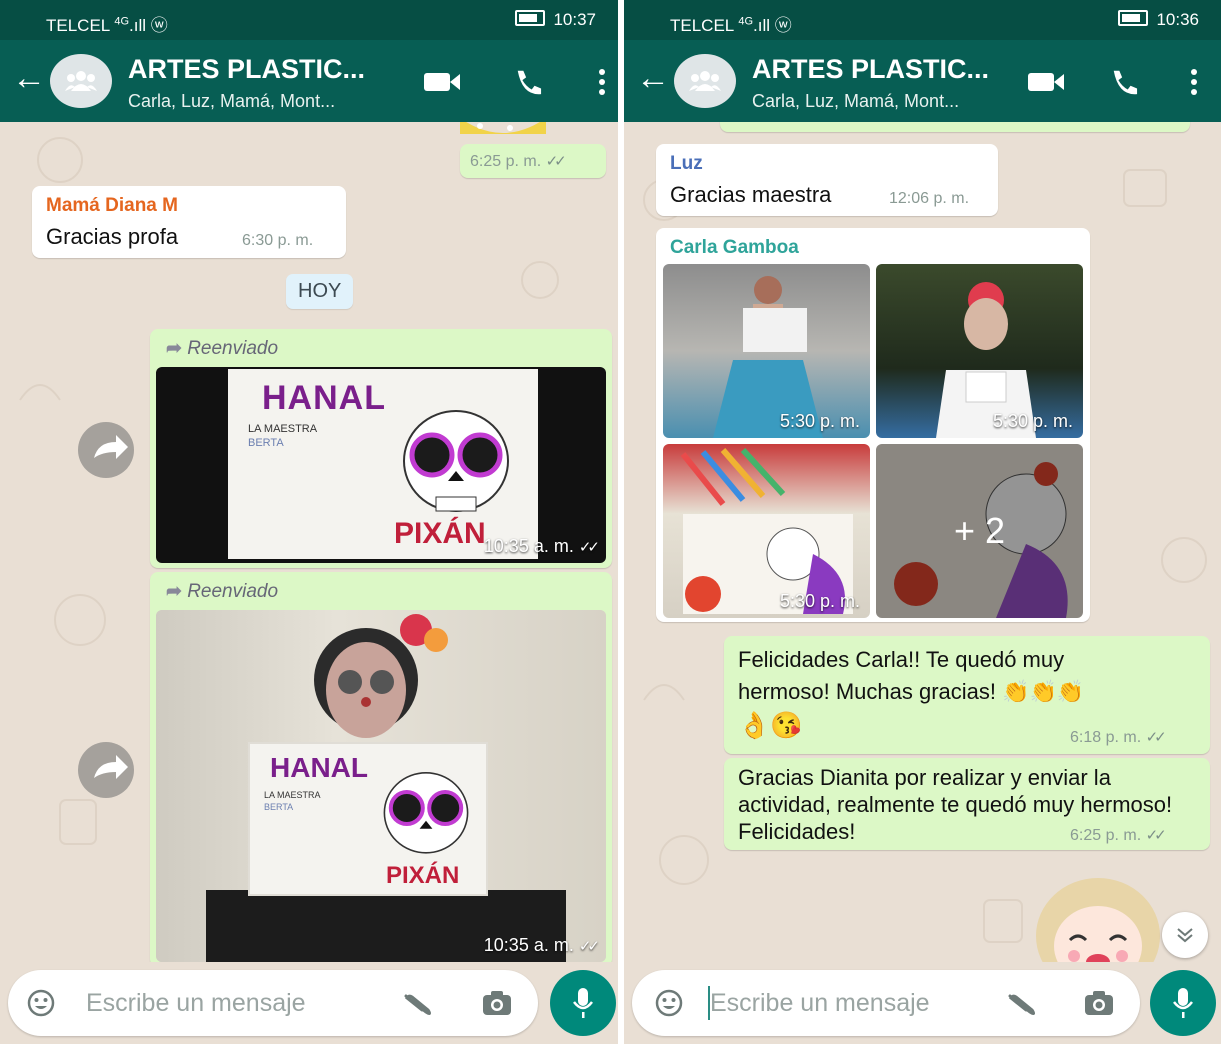 This screenshot has width=1221, height=1044. What do you see at coordinates (574, 19) in the screenshot?
I see `clock: 10:37` at bounding box center [574, 19].